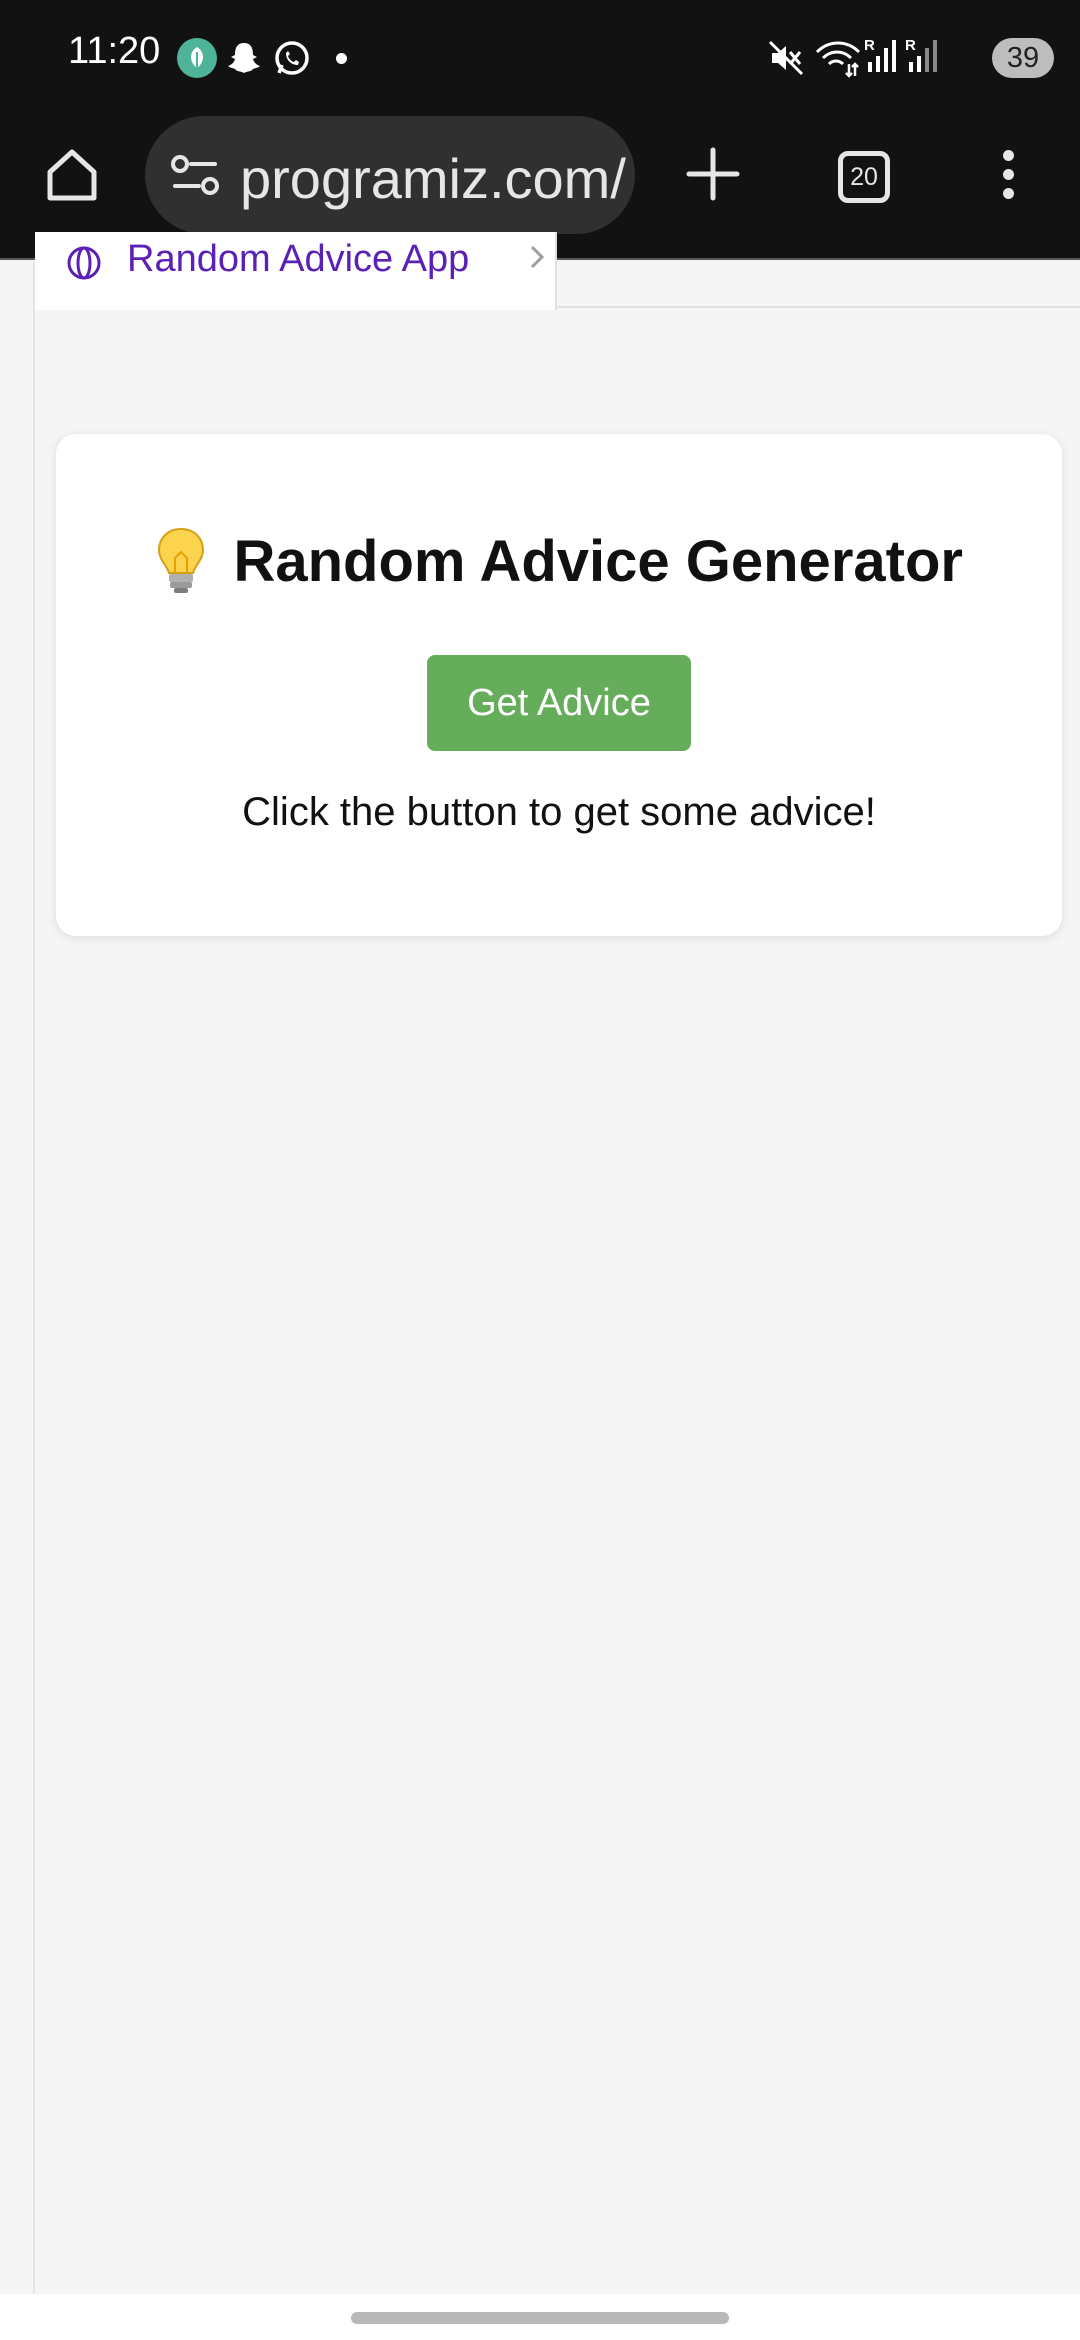  I want to click on site-settings-icon, so click(195, 175).